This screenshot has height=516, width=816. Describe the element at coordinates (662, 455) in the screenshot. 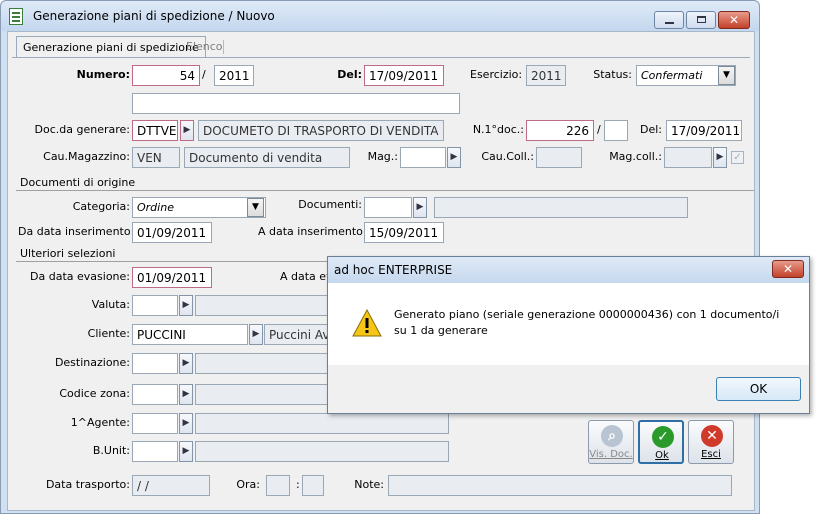

I see `ok-label: Ok` at that location.